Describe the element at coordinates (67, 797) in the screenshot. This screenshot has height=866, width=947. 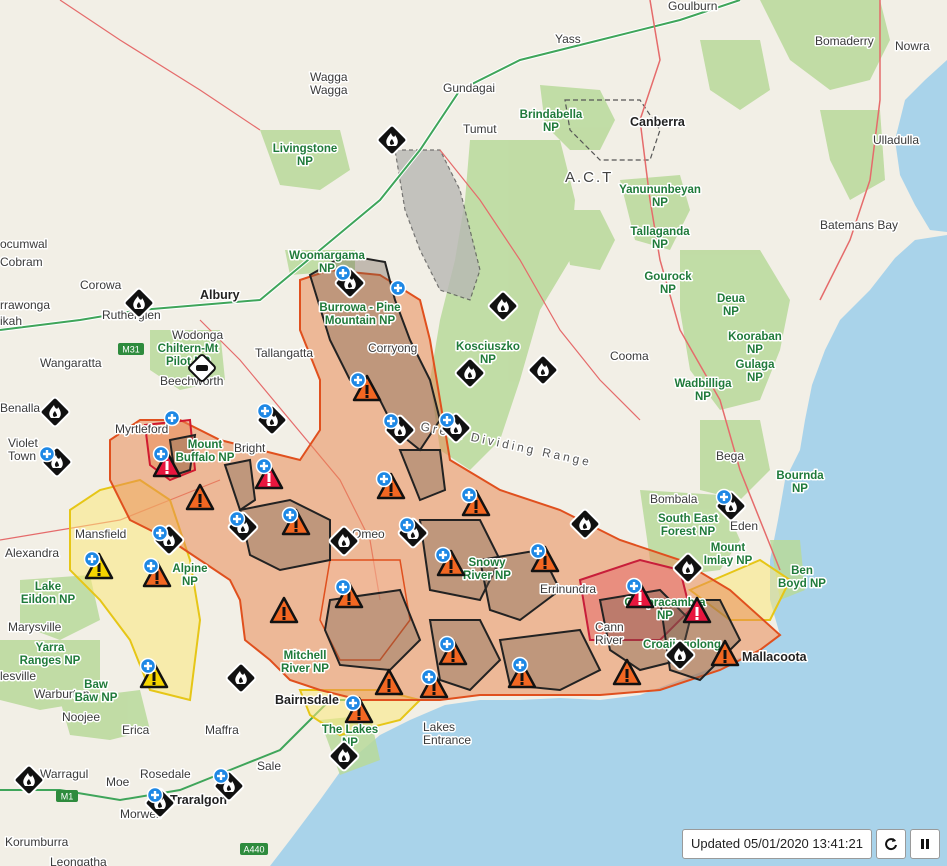
I see `road-shield-m1: M1` at that location.